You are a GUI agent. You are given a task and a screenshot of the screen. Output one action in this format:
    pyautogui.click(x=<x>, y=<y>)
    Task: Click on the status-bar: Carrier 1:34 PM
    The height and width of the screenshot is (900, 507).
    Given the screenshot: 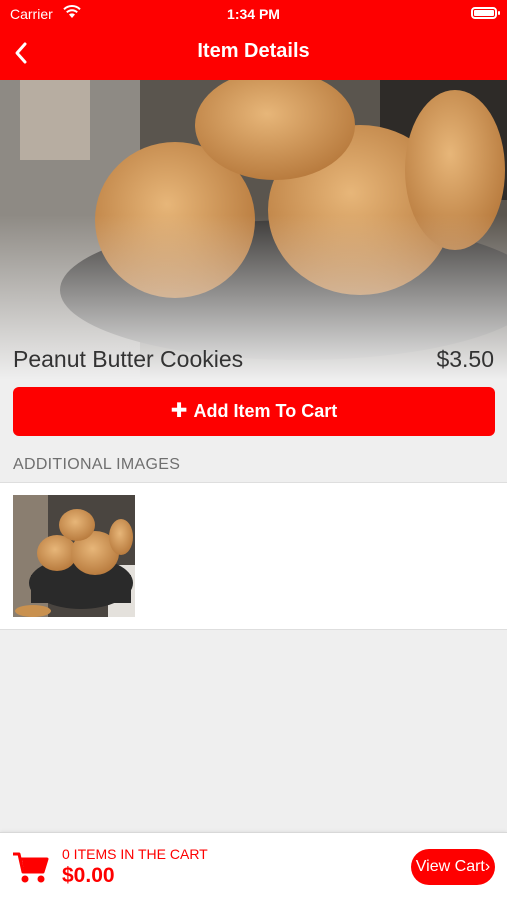 What is the action you would take?
    pyautogui.click(x=253, y=14)
    